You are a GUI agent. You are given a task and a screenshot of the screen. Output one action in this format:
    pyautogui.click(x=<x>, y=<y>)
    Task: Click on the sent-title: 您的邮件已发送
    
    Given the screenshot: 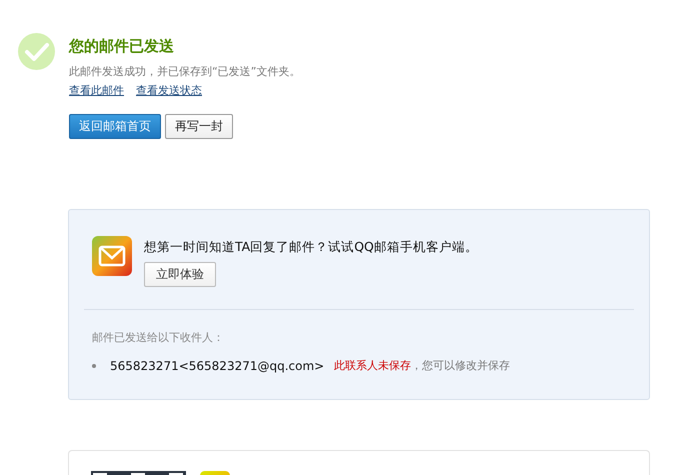 What is the action you would take?
    pyautogui.click(x=122, y=46)
    